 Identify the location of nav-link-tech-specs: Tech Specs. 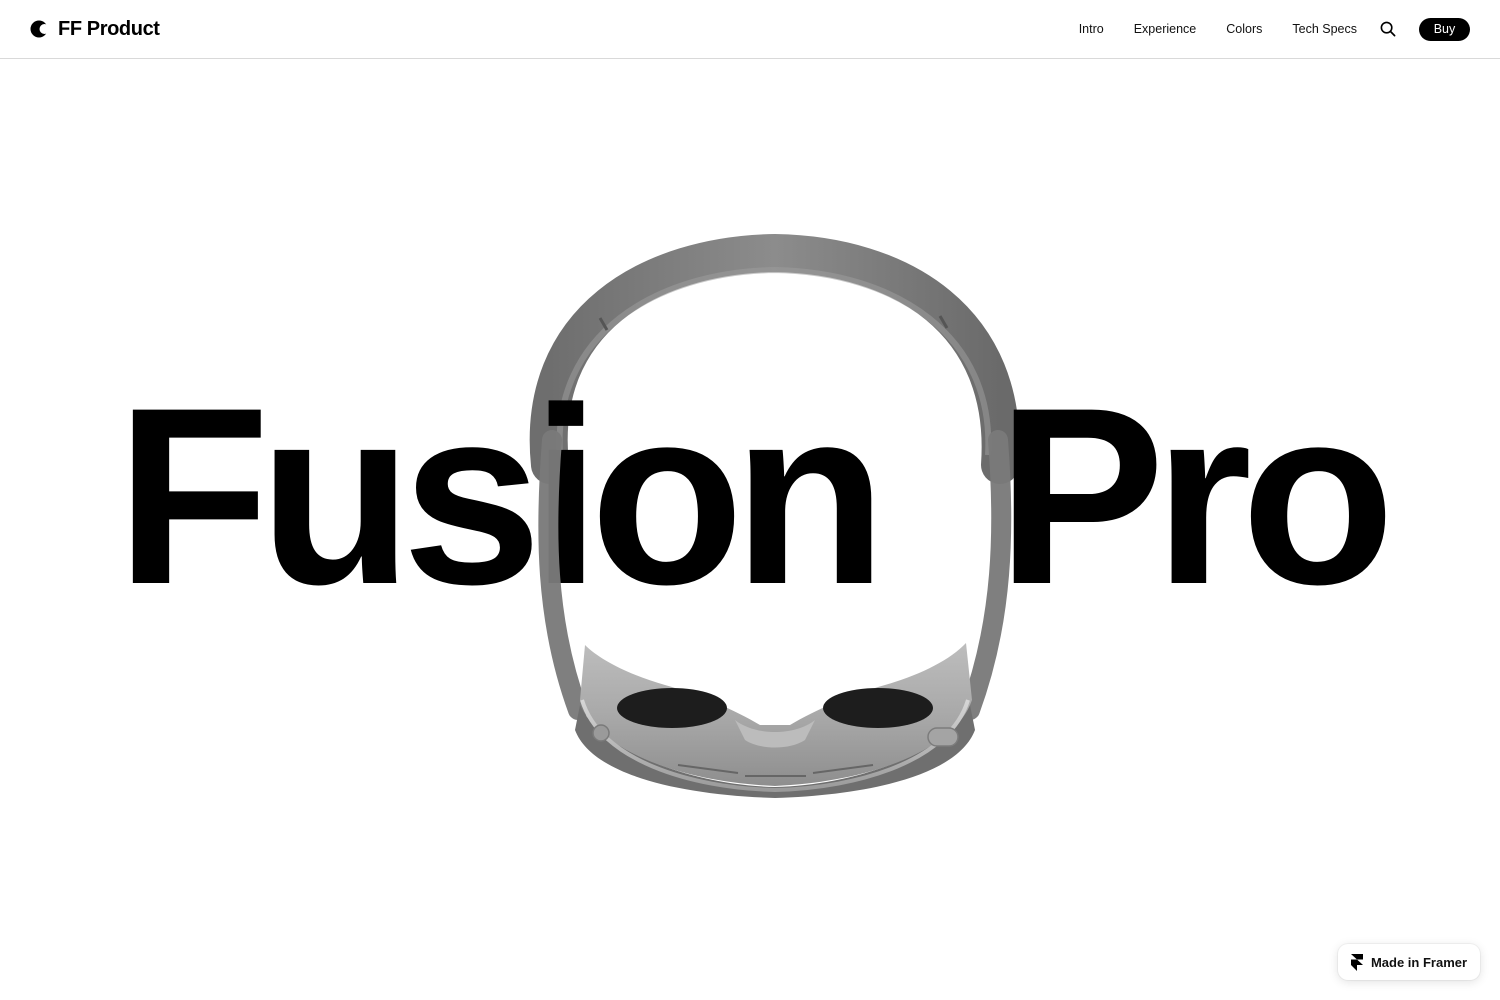
(1324, 29).